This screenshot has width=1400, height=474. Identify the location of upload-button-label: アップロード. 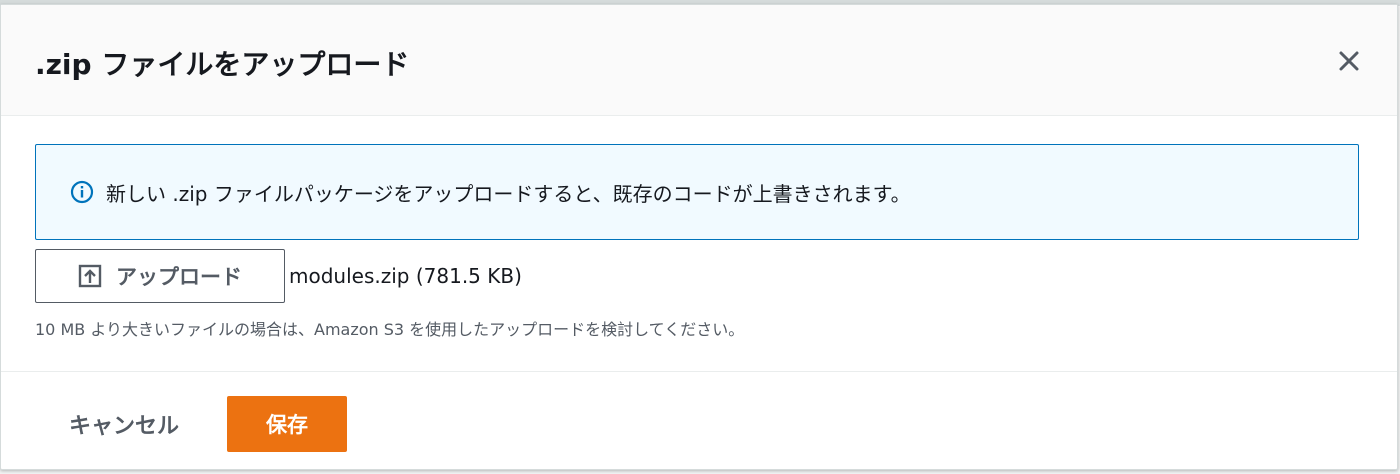
(179, 277).